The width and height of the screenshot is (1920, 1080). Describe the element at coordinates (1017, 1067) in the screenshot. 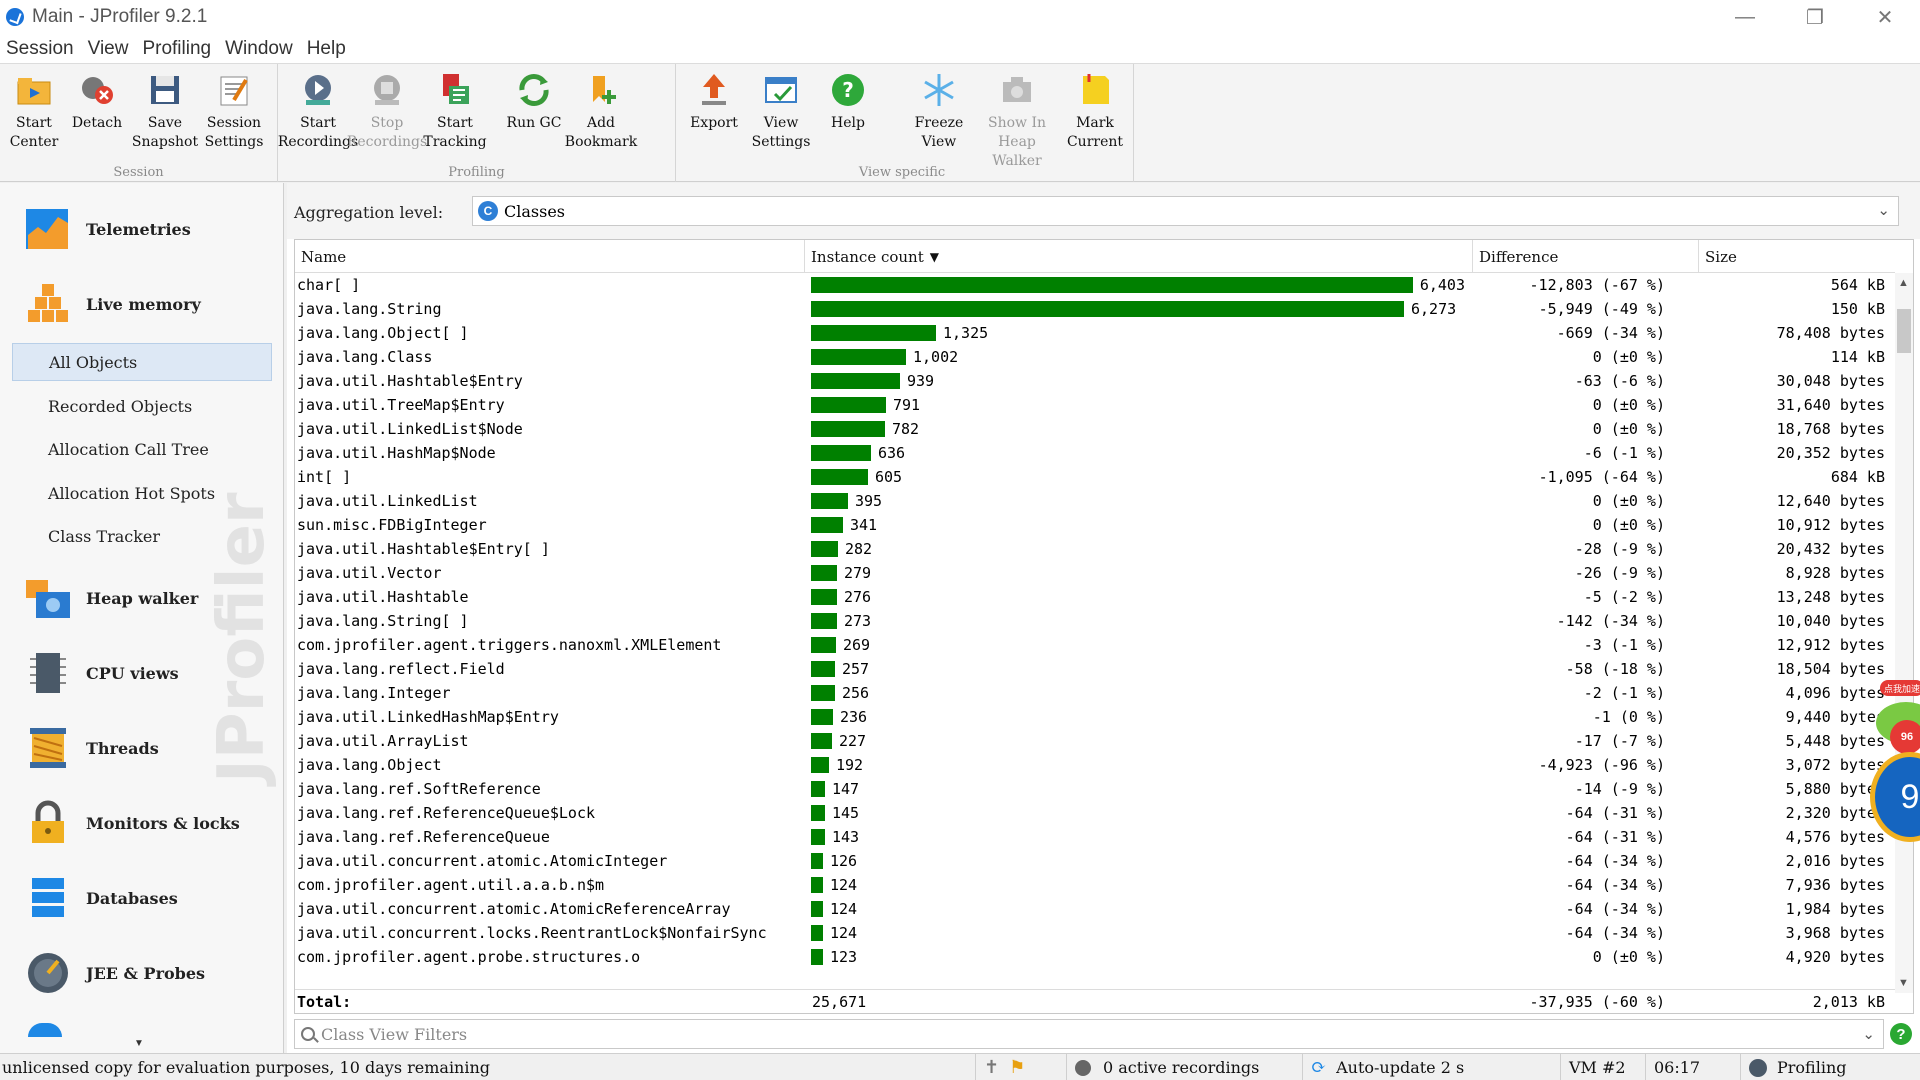

I see `flag-icon: ⚑` at that location.